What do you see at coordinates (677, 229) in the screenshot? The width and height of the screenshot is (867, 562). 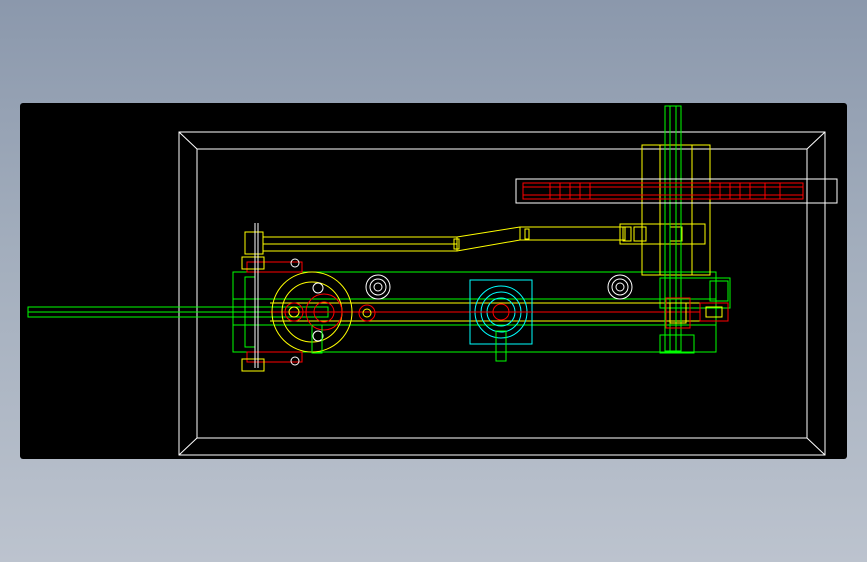 I see `lead-screw` at bounding box center [677, 229].